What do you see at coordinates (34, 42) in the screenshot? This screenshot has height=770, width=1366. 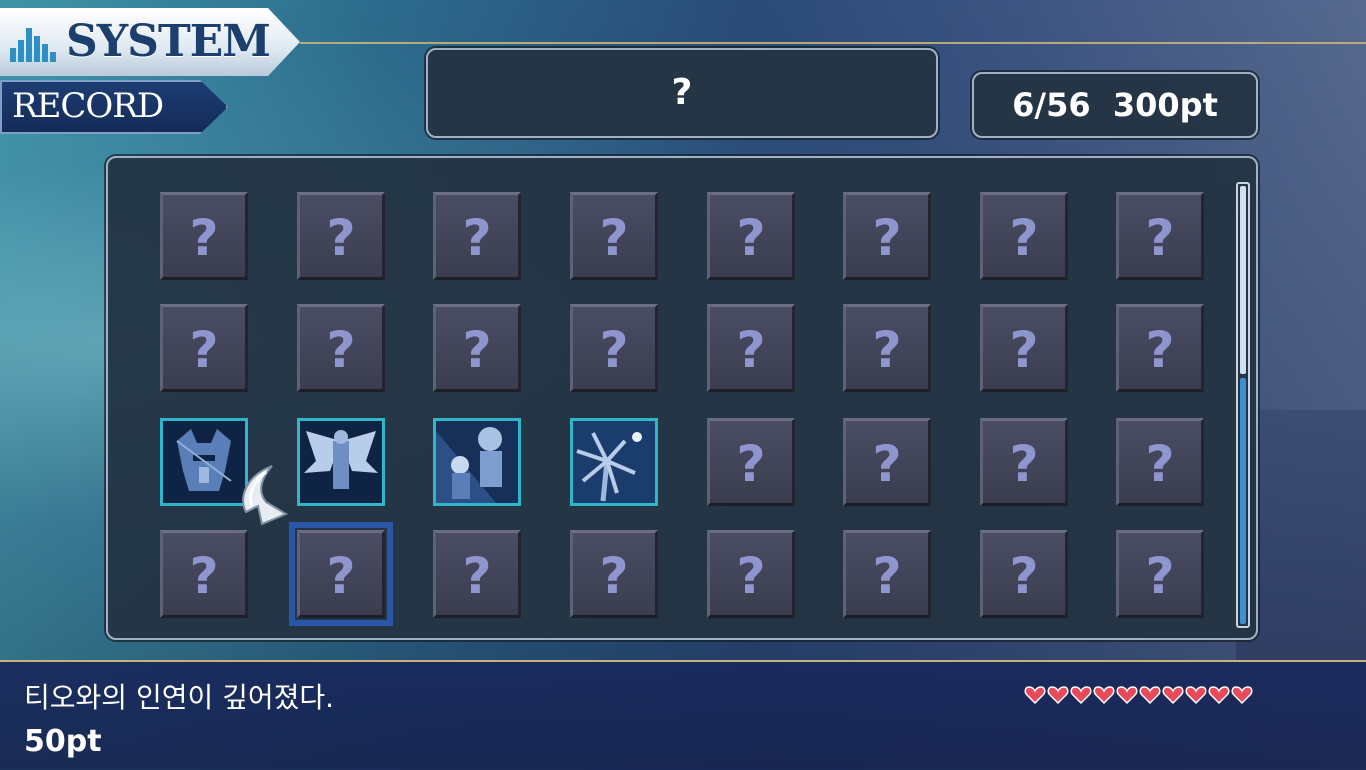 I see `city-skyline-icon` at bounding box center [34, 42].